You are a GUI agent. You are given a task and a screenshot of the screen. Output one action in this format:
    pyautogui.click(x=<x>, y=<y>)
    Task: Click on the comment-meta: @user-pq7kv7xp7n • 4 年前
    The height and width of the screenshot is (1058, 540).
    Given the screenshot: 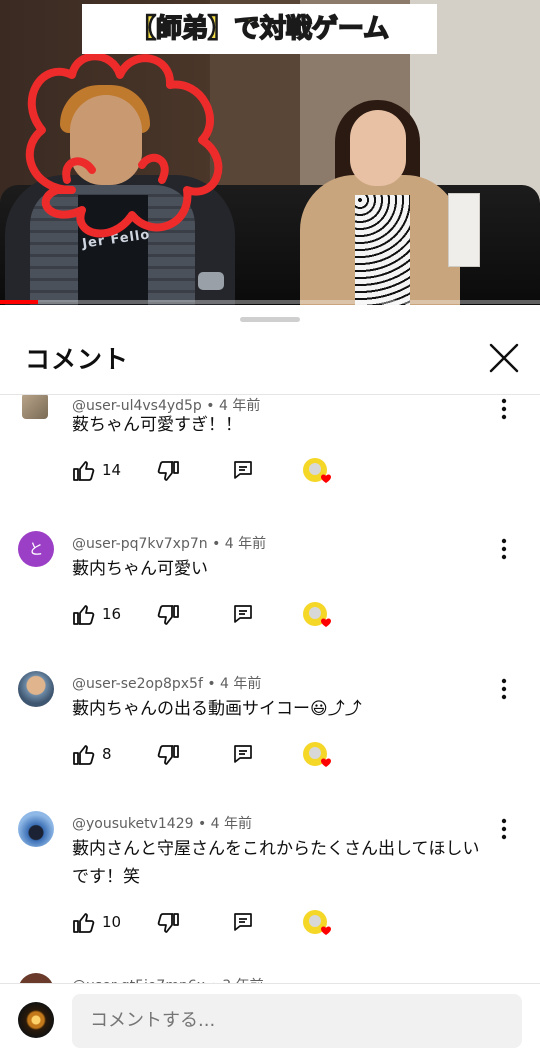 What is the action you would take?
    pyautogui.click(x=169, y=544)
    